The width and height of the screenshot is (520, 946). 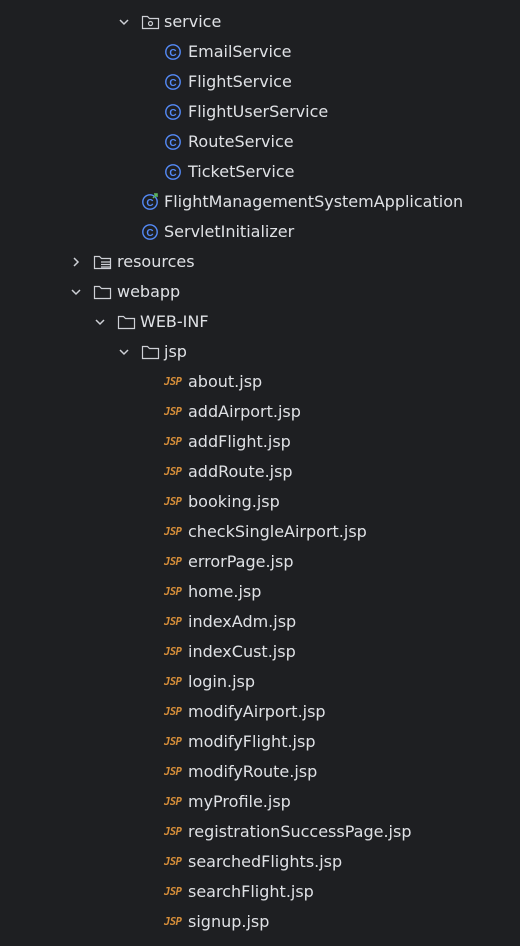 I want to click on tree-node-label: ServletInitializer, so click(x=229, y=231).